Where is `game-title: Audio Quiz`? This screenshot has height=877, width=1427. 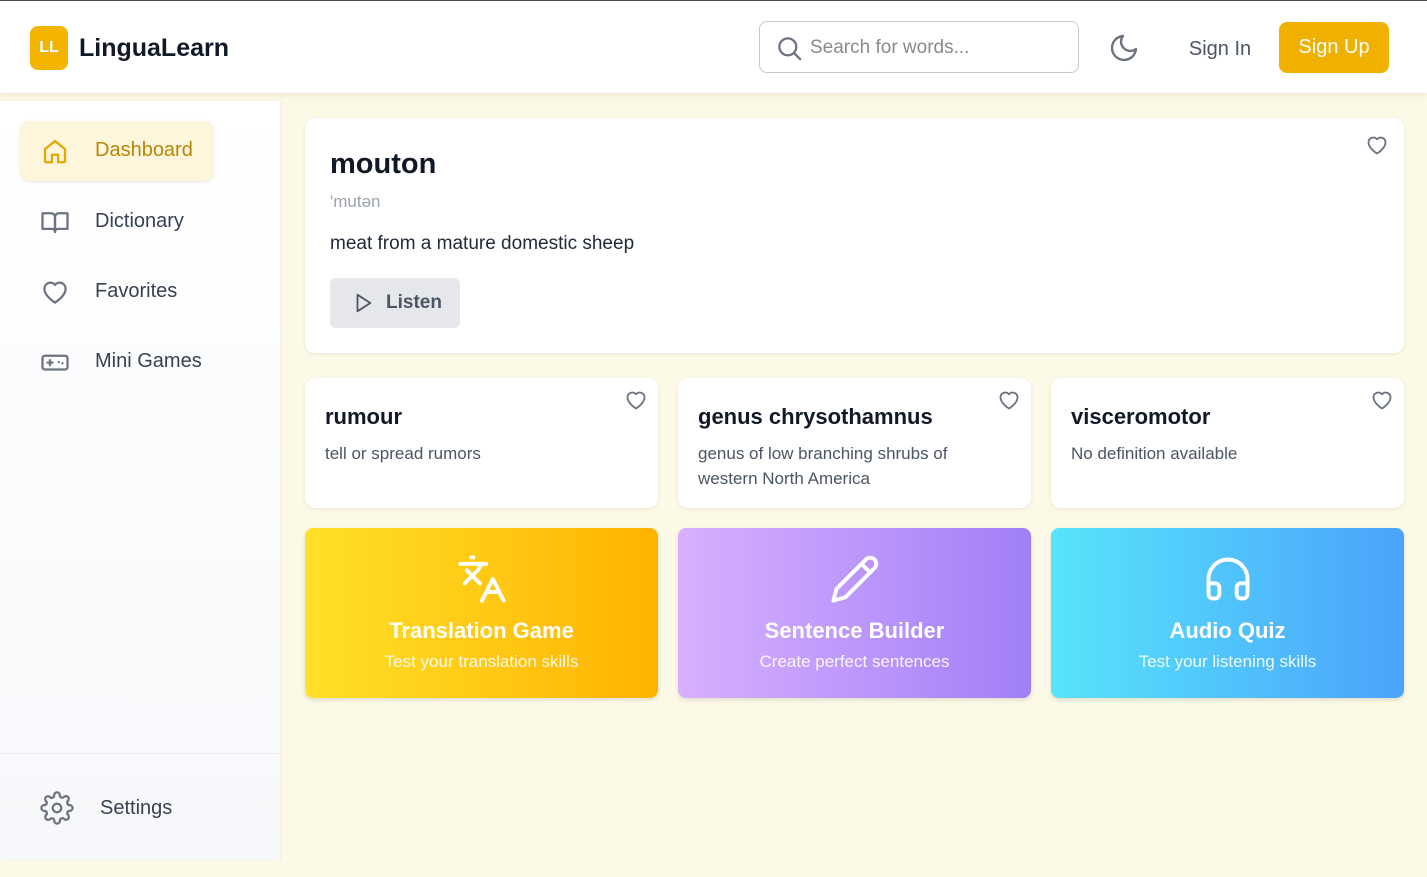
game-title: Audio Quiz is located at coordinates (1227, 630).